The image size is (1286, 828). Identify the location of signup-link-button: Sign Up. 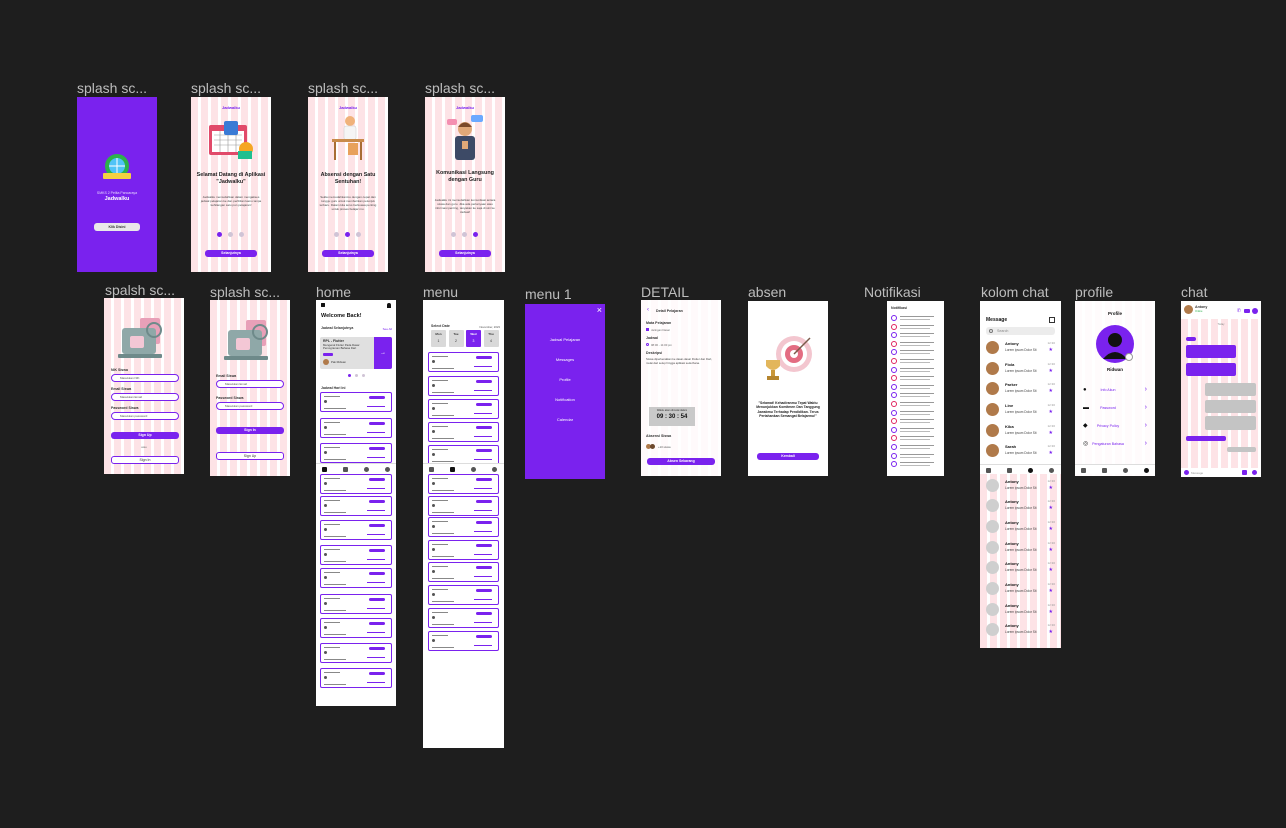
(250, 456).